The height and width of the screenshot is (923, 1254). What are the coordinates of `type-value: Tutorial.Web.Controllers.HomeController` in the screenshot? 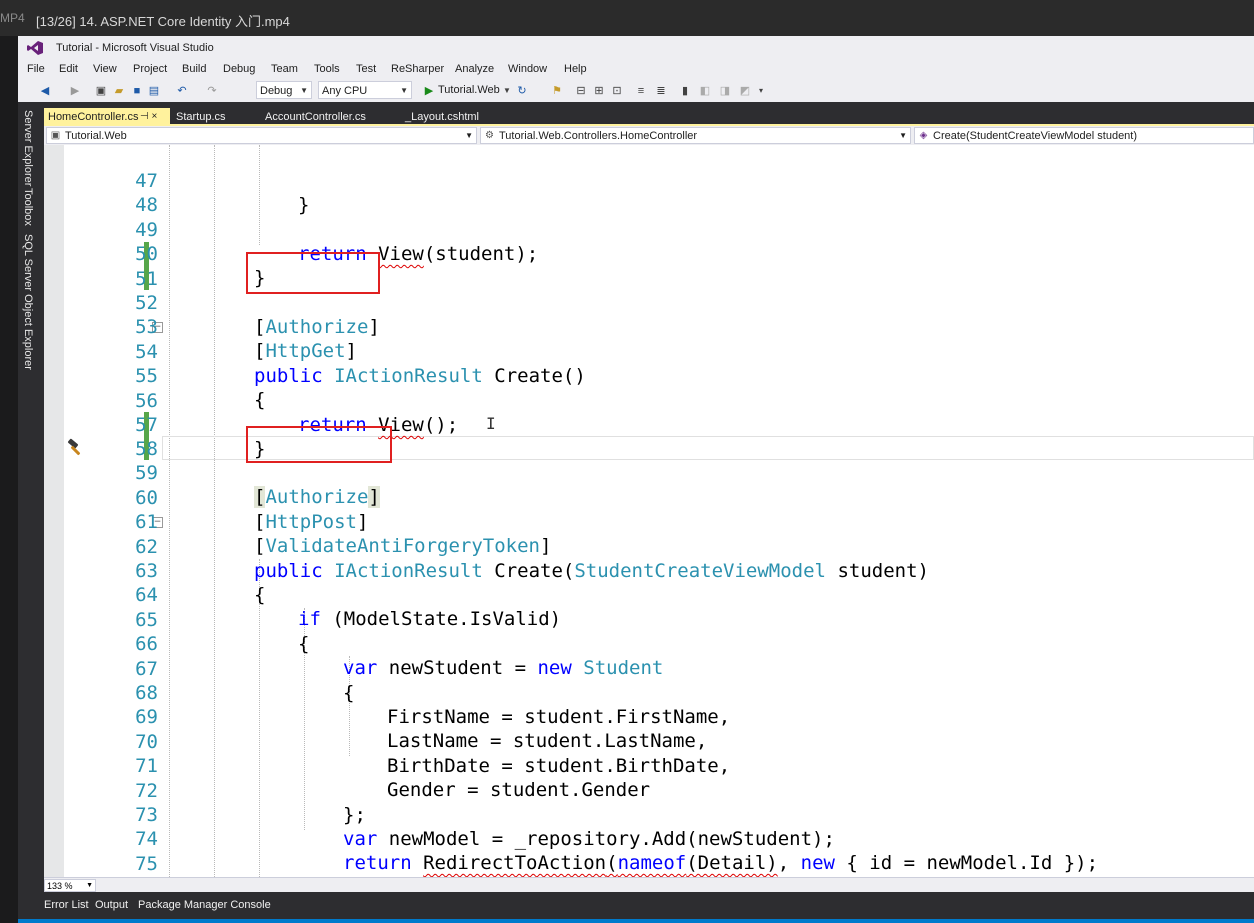 It's located at (598, 136).